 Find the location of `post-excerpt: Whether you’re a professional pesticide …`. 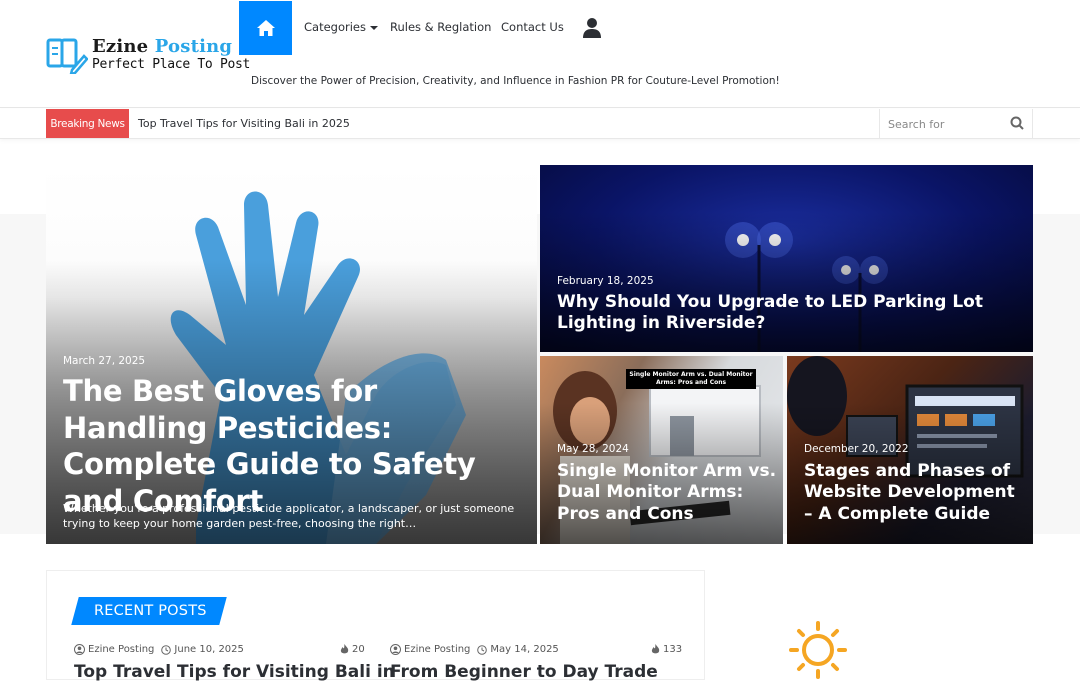

post-excerpt: Whether you’re a professional pesticide … is located at coordinates (289, 516).